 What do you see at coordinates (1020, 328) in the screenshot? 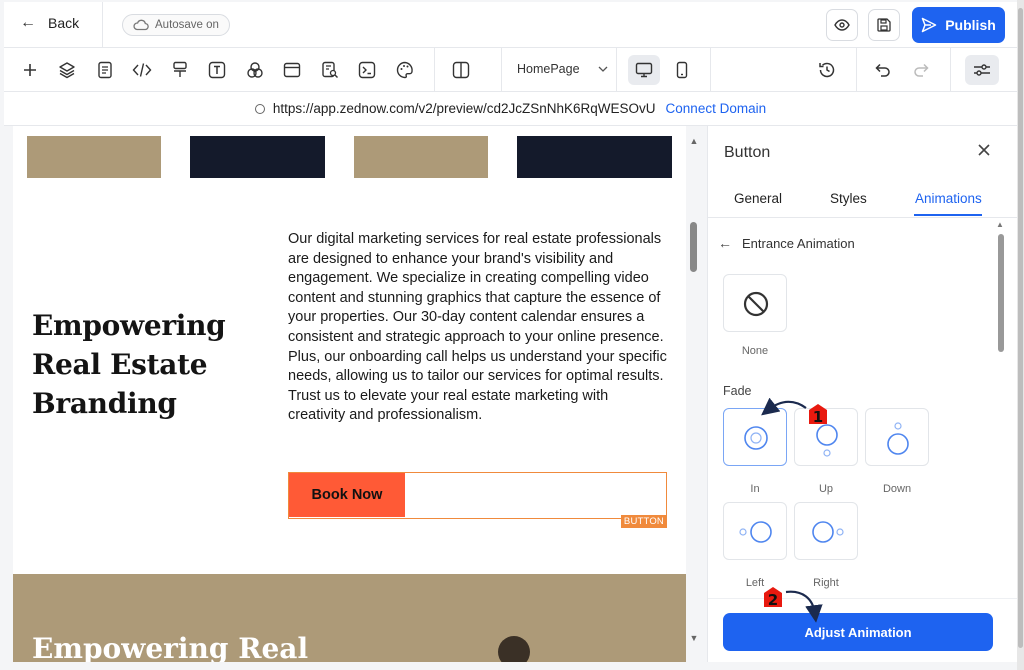
I see `scrollbar-thumb` at bounding box center [1020, 328].